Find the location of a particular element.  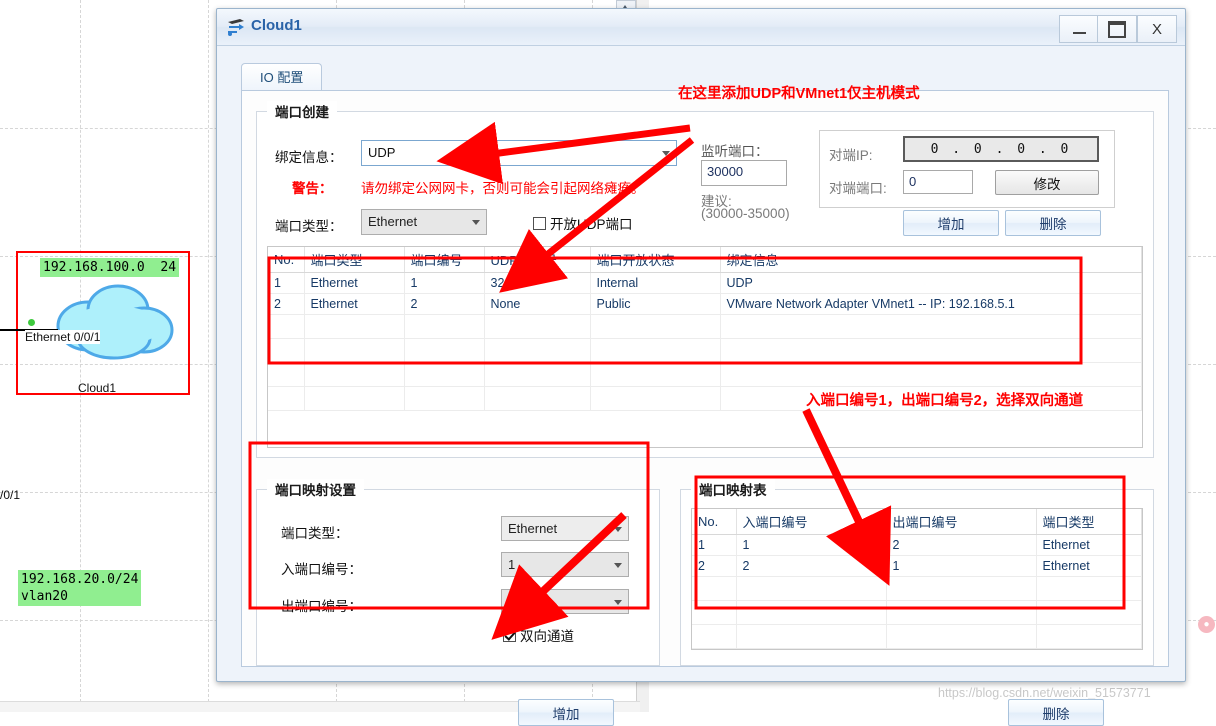

cell-state: Internal is located at coordinates (655, 283).